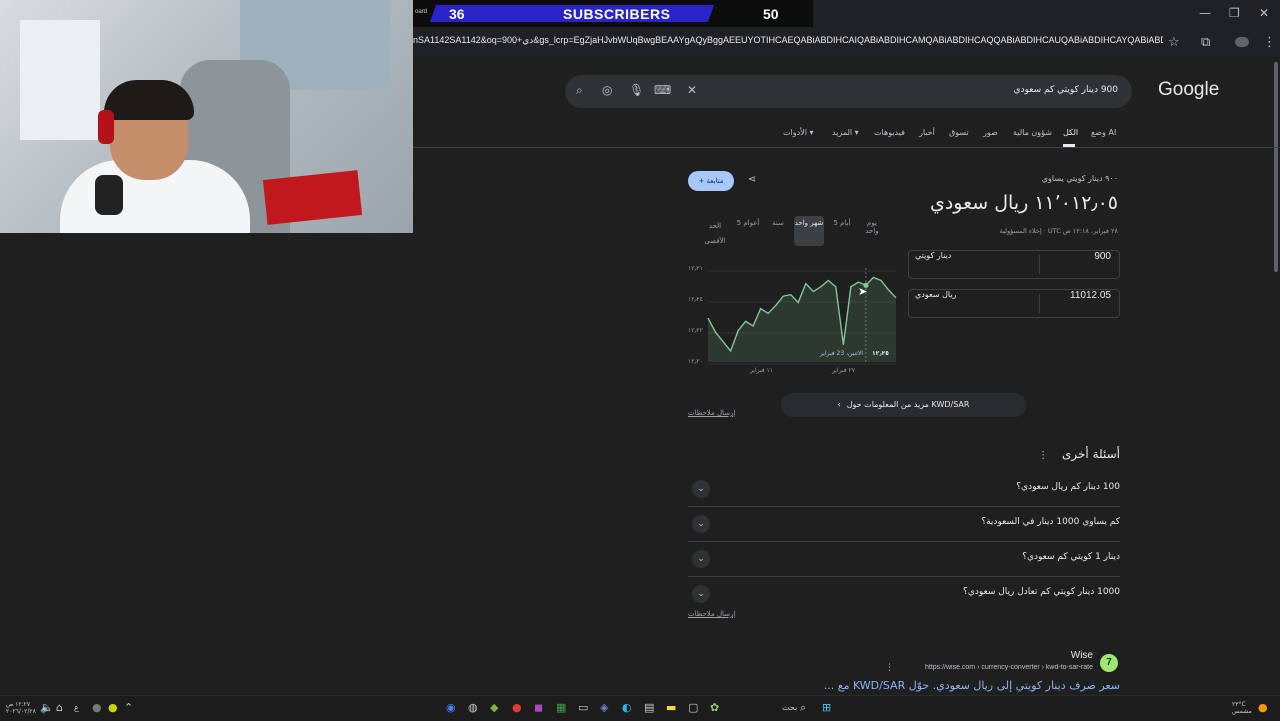  I want to click on range-5d: 5 أيام, so click(842, 223).